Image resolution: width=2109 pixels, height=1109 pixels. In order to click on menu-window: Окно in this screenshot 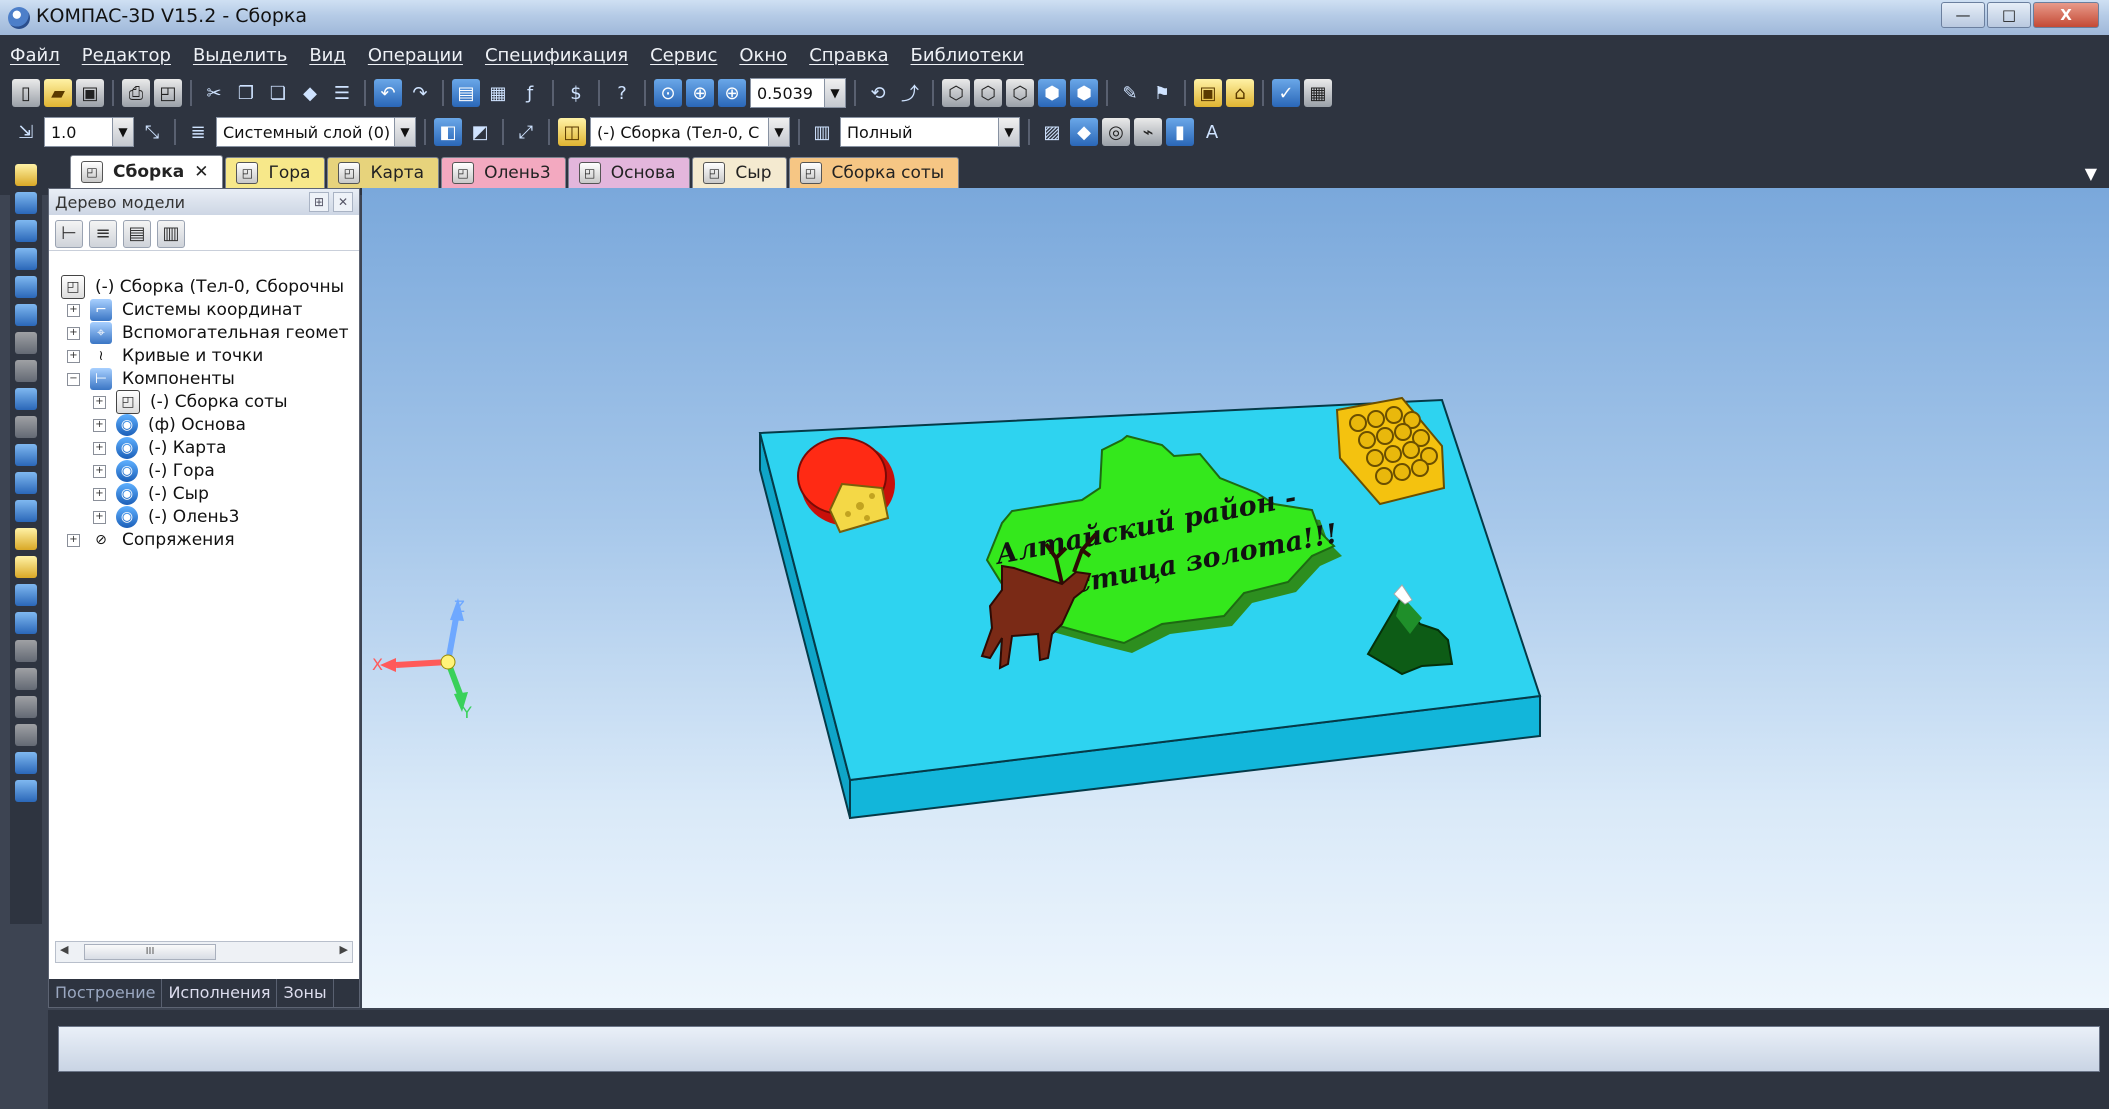, I will do `click(763, 55)`.